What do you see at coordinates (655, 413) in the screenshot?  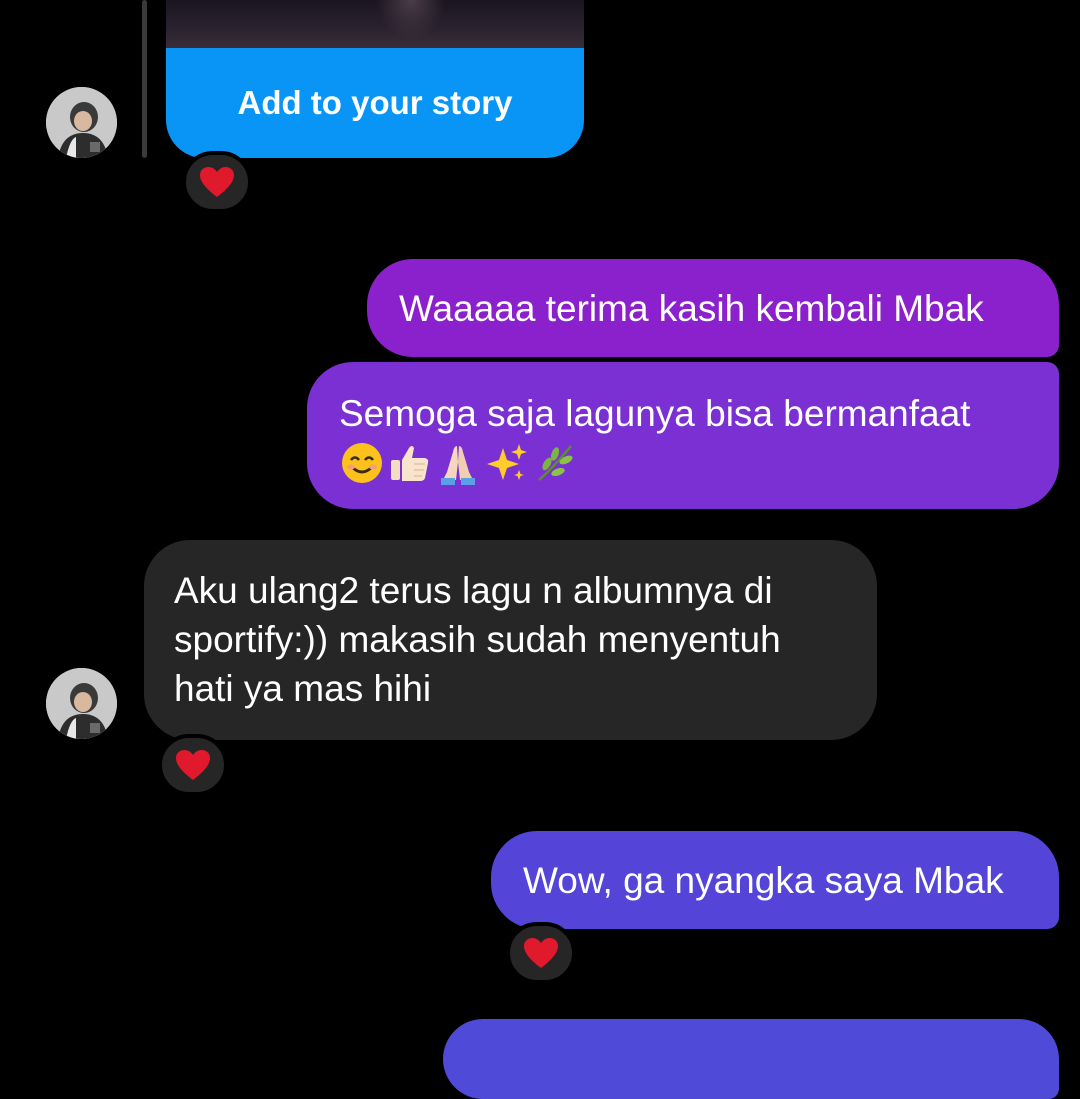 I see `message-text: Semoga saja lagunya bisa bermanfaat` at bounding box center [655, 413].